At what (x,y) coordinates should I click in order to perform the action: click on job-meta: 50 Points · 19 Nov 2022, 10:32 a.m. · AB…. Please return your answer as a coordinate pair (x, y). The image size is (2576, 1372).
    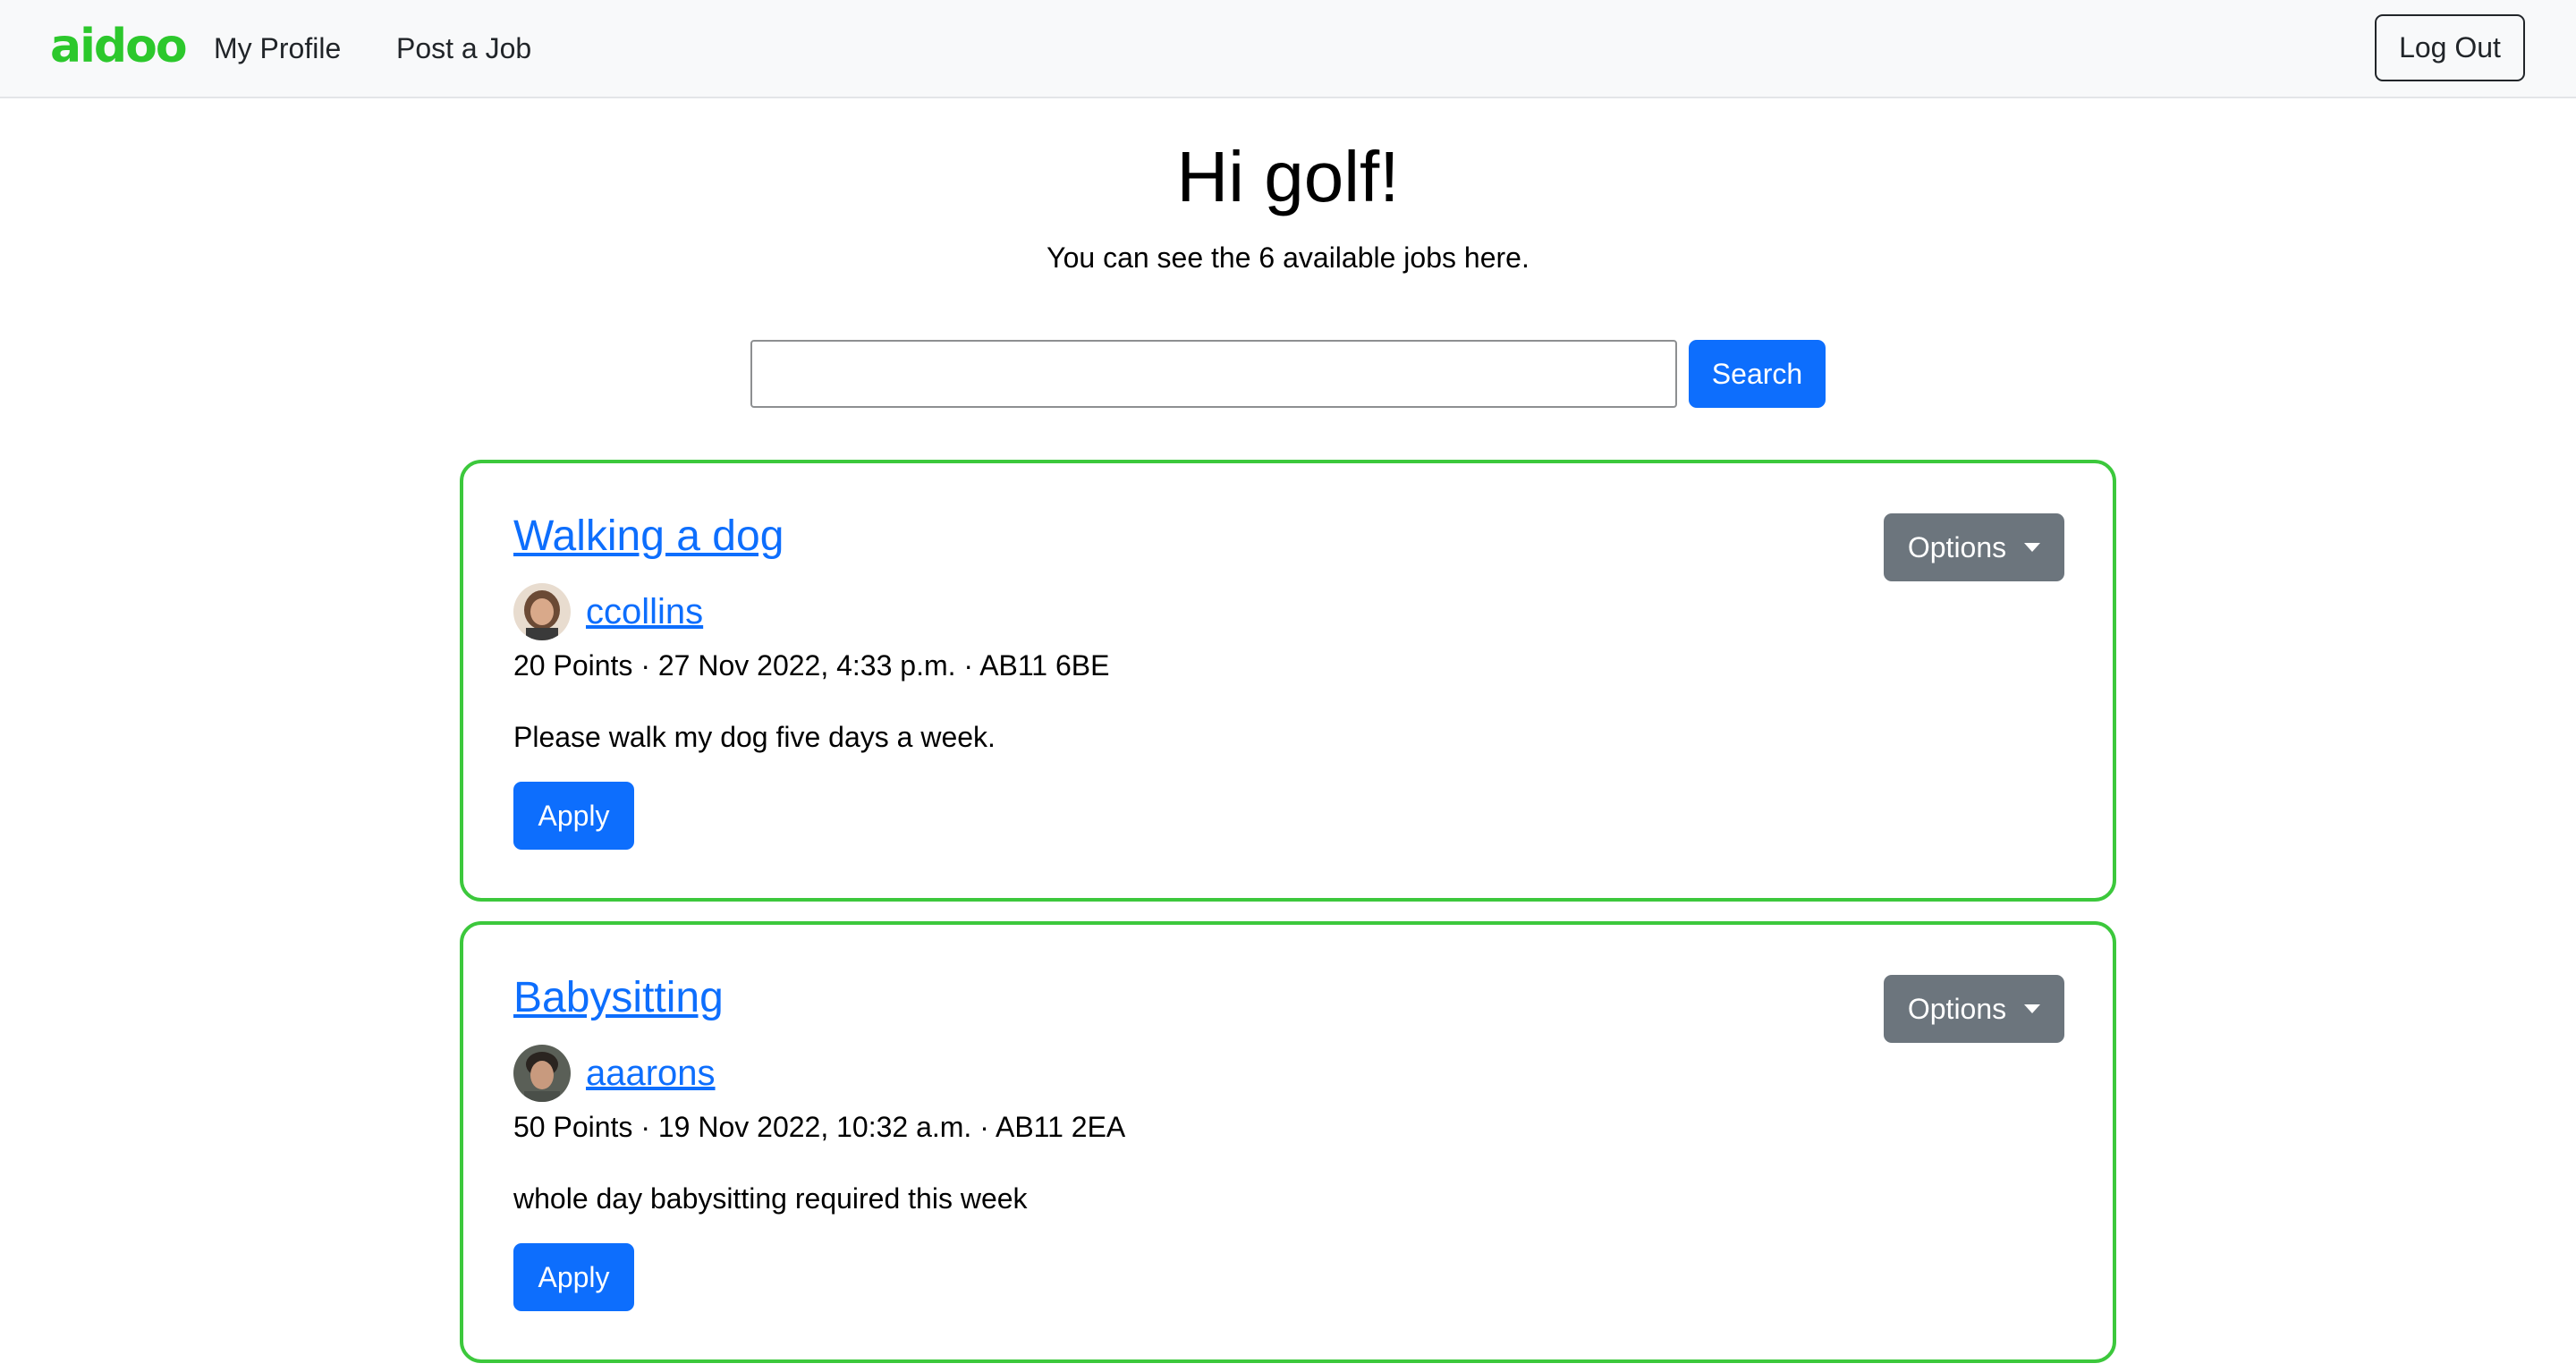
    Looking at the image, I should click on (819, 1127).